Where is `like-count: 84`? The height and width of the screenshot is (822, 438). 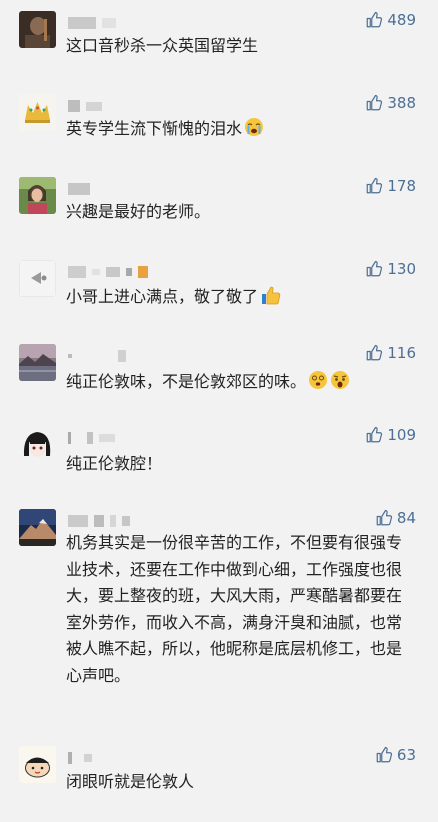
like-count: 84 is located at coordinates (406, 518).